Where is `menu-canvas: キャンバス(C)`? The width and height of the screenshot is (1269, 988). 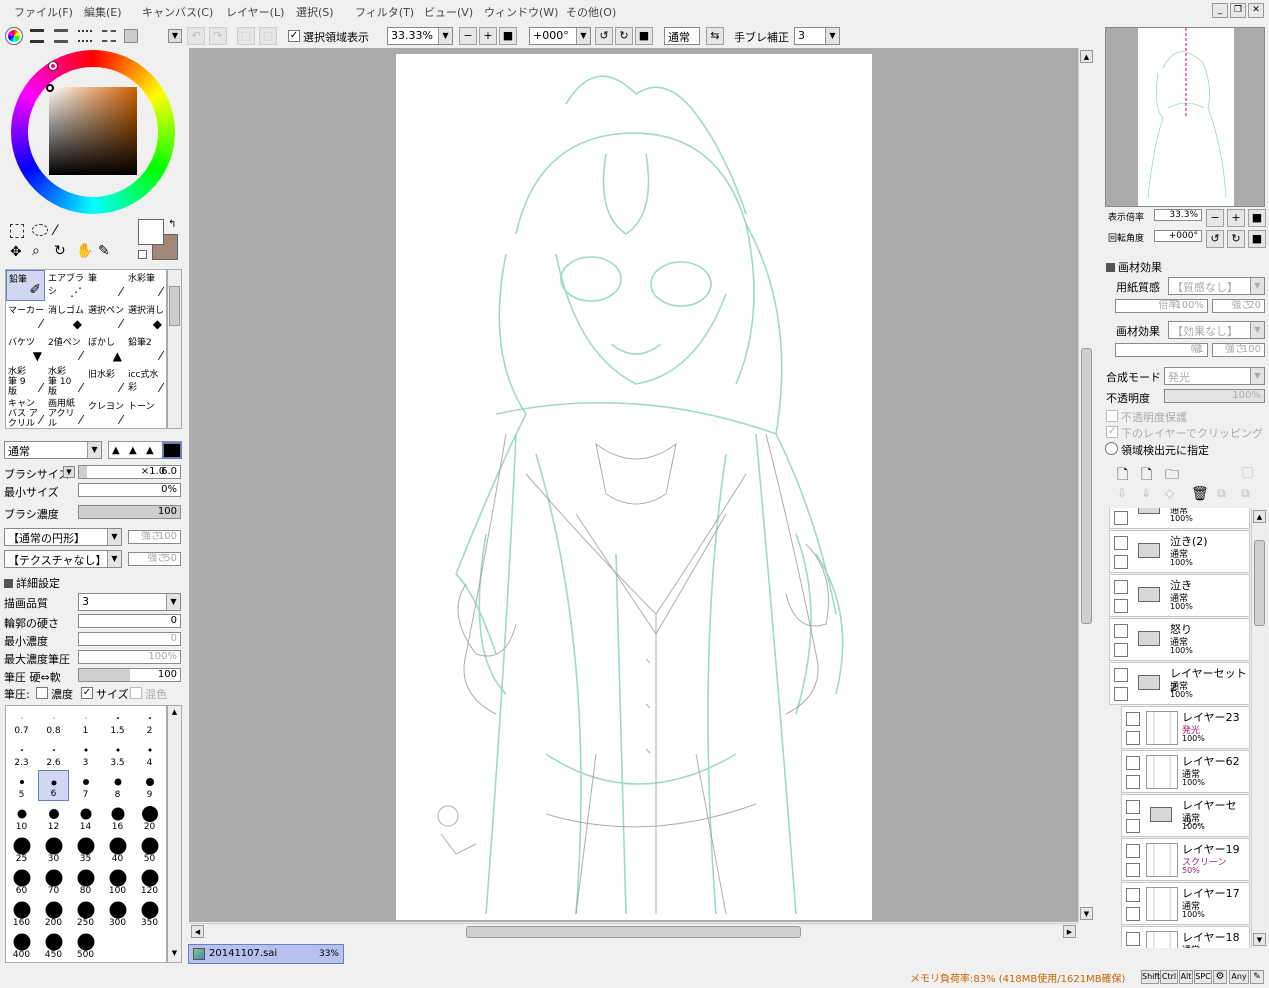
menu-canvas: キャンバス(C) is located at coordinates (177, 12).